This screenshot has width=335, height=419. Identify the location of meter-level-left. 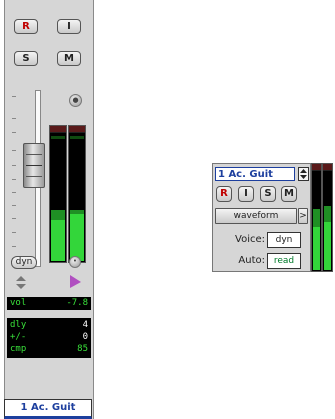
(58, 240).